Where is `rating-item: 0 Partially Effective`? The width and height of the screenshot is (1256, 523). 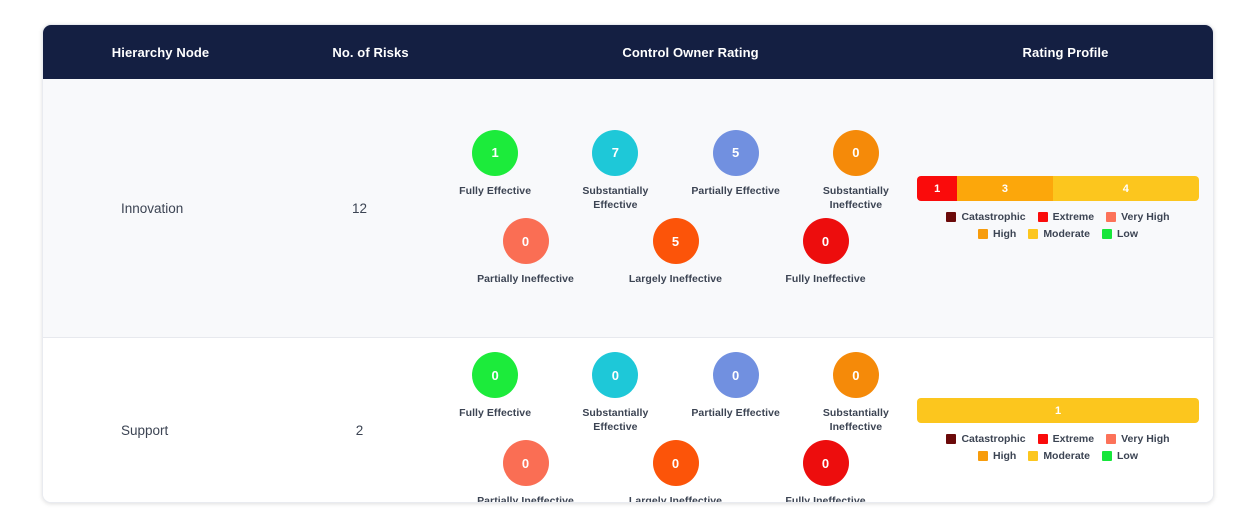
rating-item: 0 Partially Effective is located at coordinates (736, 393).